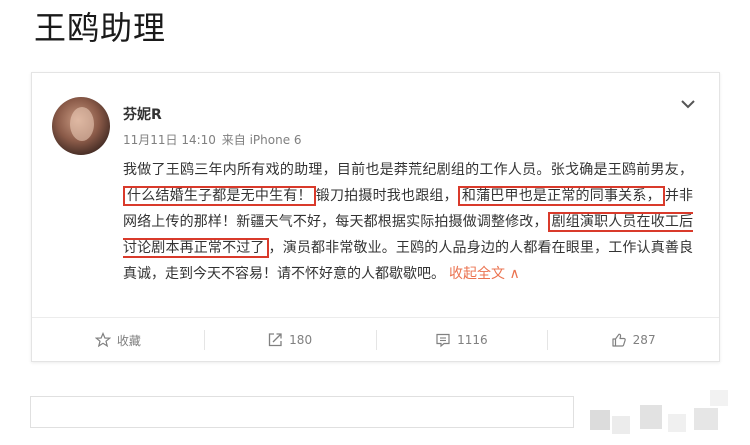  What do you see at coordinates (561, 196) in the screenshot?
I see `highlighted-phrase: 和蒲巴甲也是正常的同事关系，` at bounding box center [561, 196].